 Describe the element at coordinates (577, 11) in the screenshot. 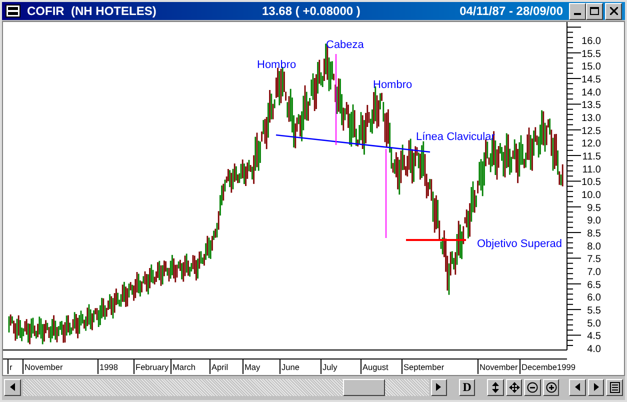

I see `minimize-button` at that location.